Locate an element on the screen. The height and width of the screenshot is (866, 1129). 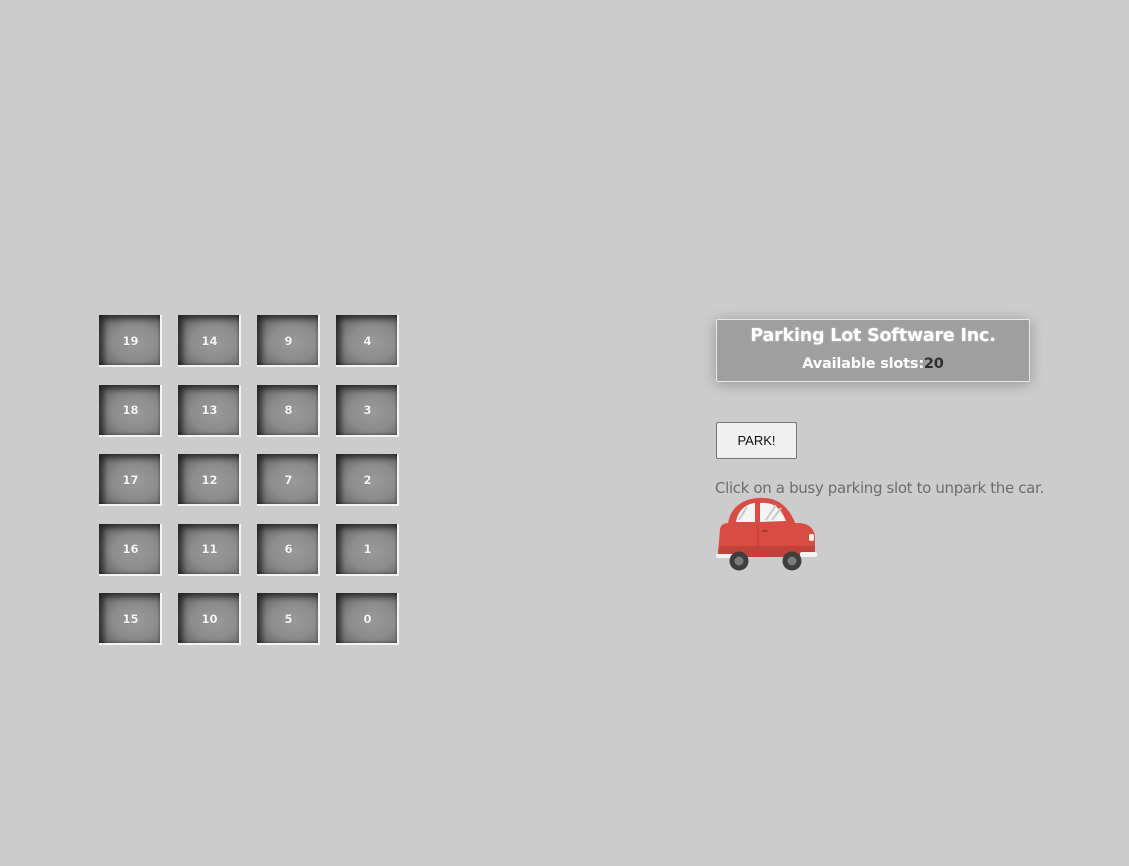
parking-slot: 6 is located at coordinates (288, 549).